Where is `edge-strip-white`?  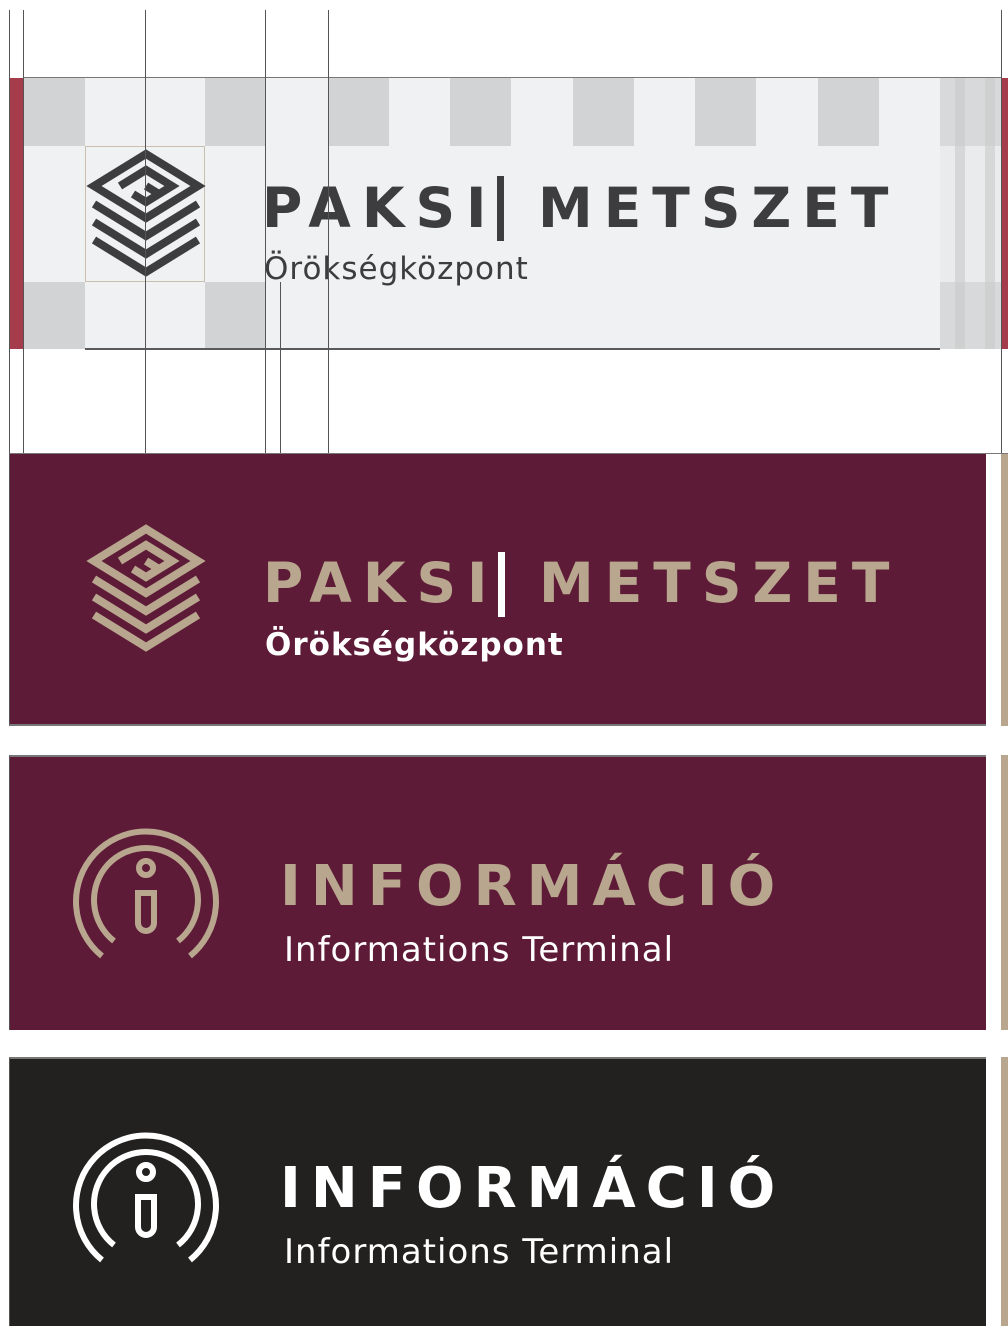 edge-strip-white is located at coordinates (993, 590).